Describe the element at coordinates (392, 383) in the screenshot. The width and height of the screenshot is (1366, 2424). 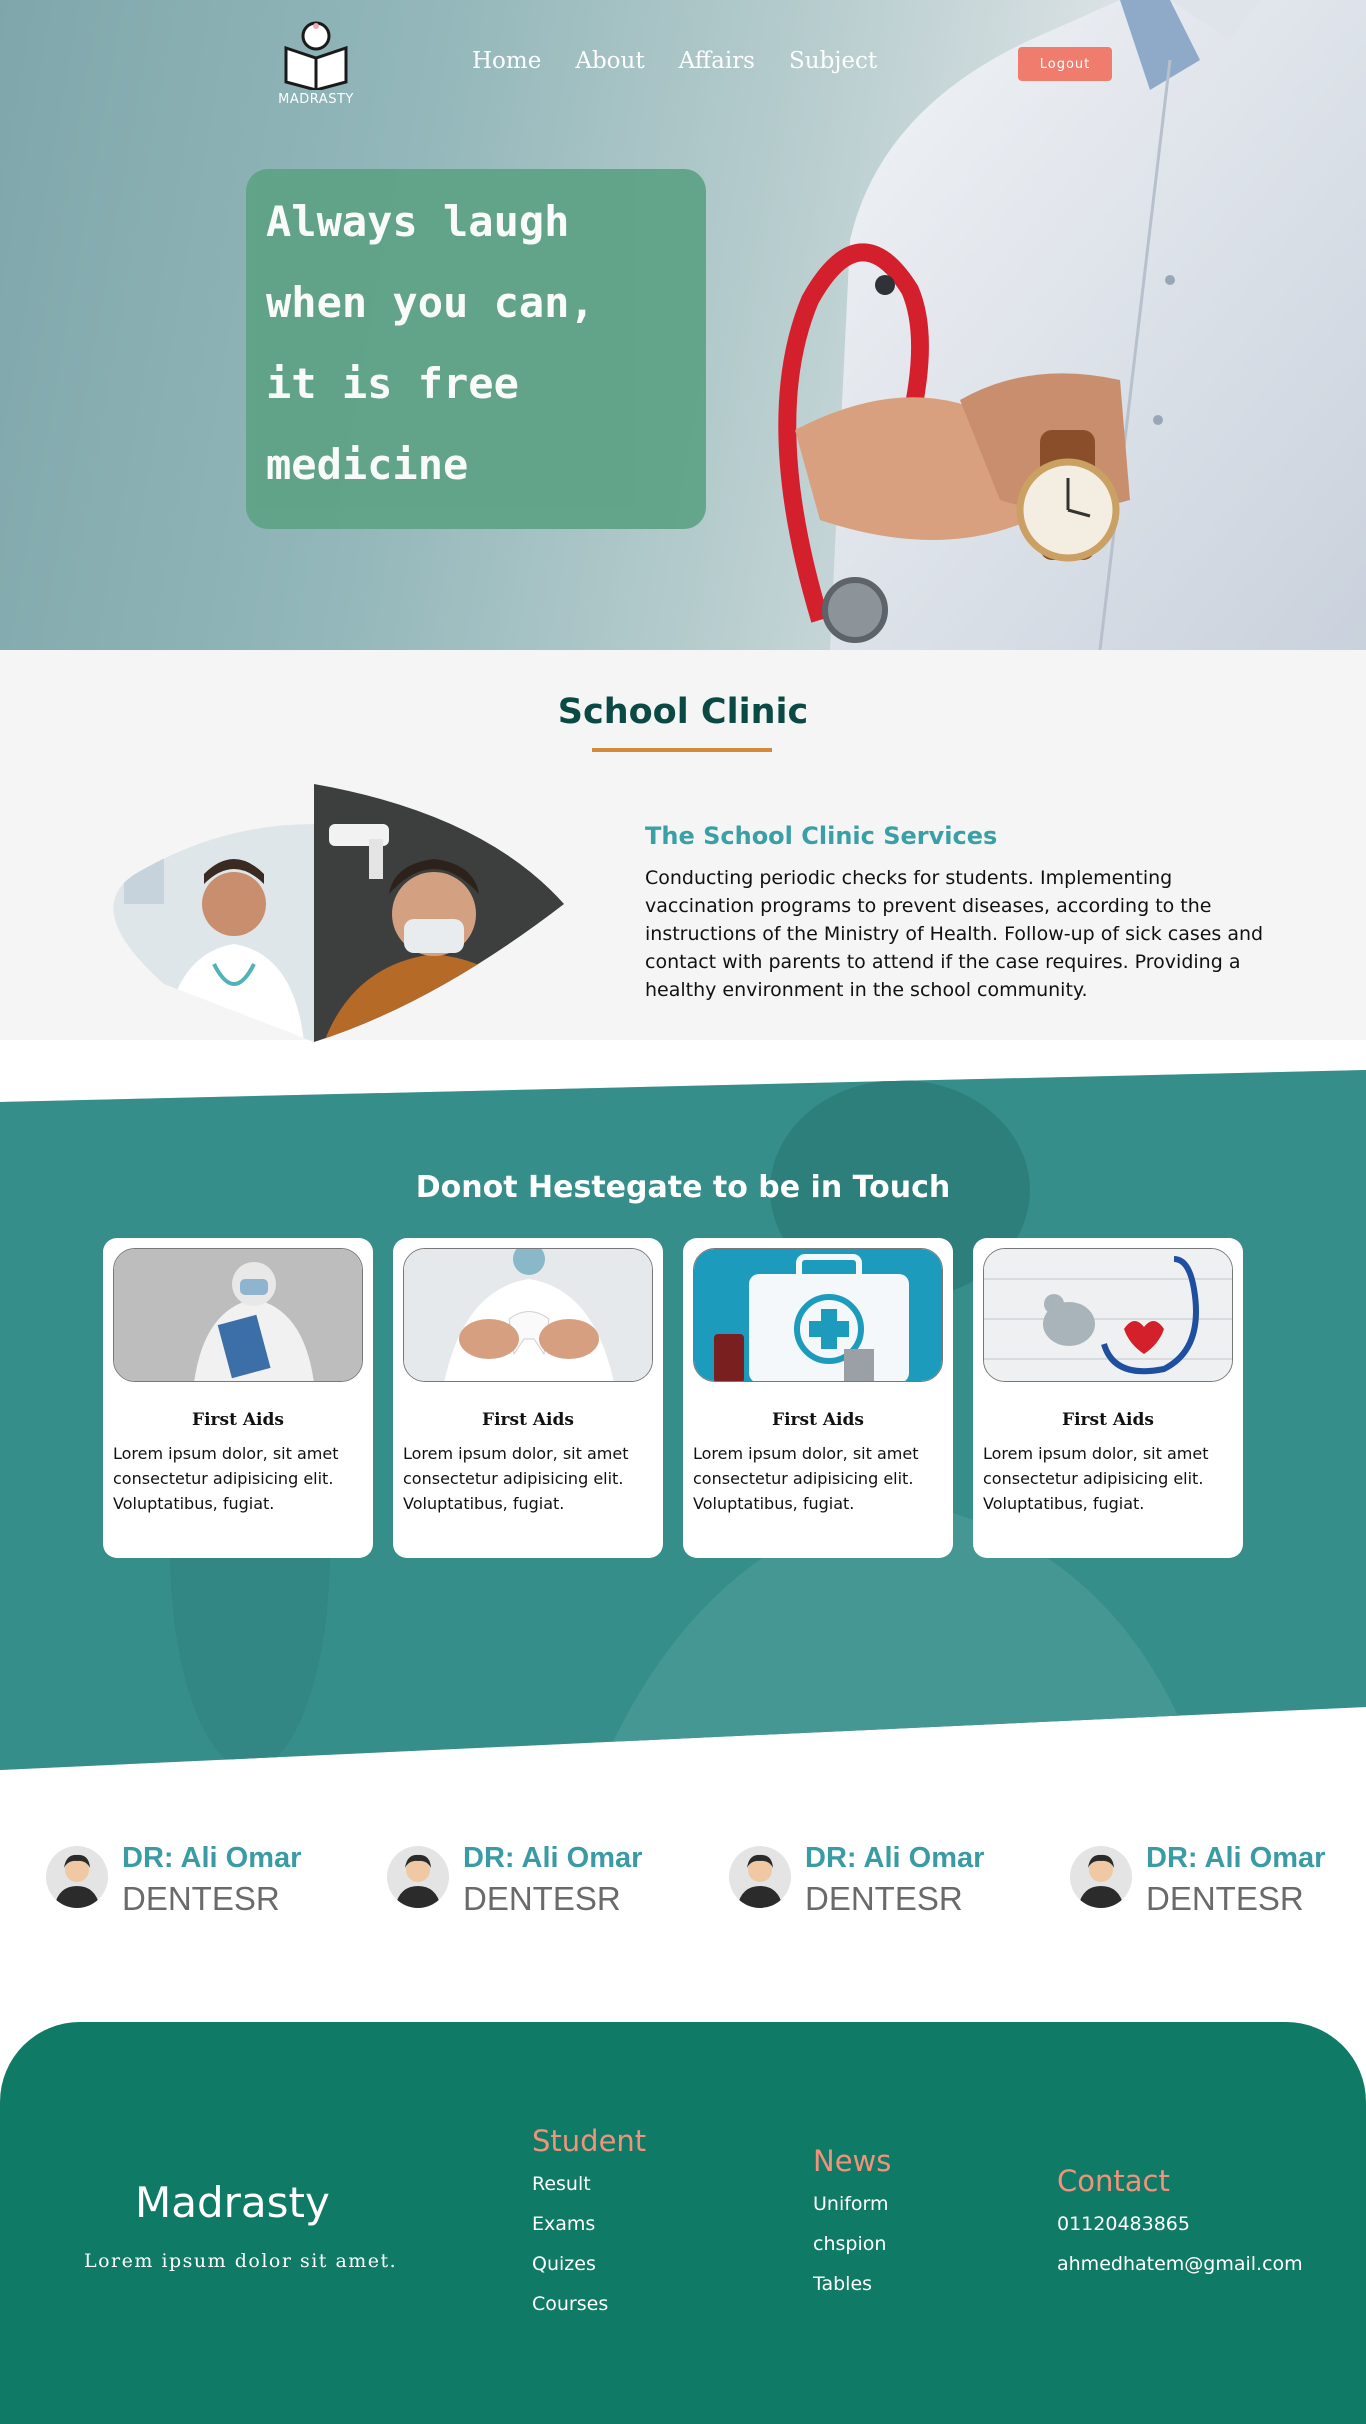
I see `quote-line: it is free` at that location.